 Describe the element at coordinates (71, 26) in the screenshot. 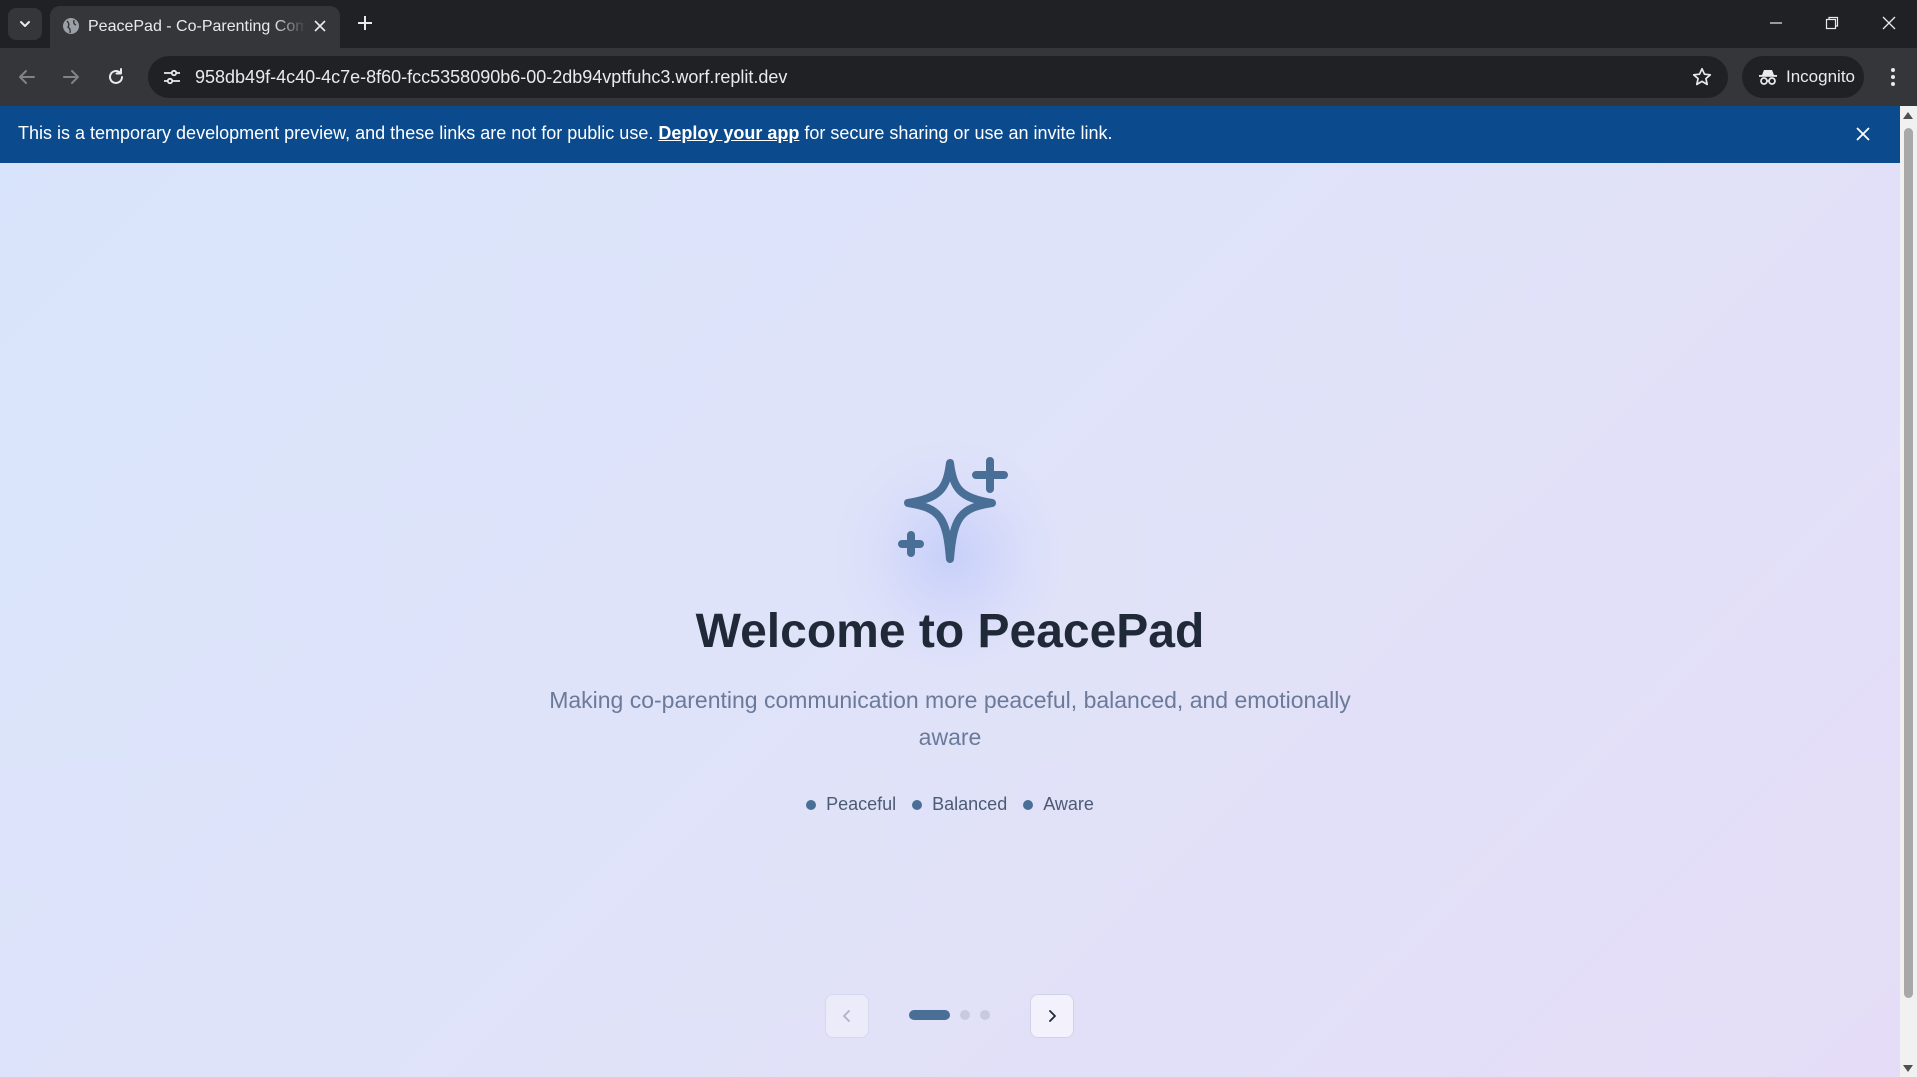

I see `globe-icon` at that location.